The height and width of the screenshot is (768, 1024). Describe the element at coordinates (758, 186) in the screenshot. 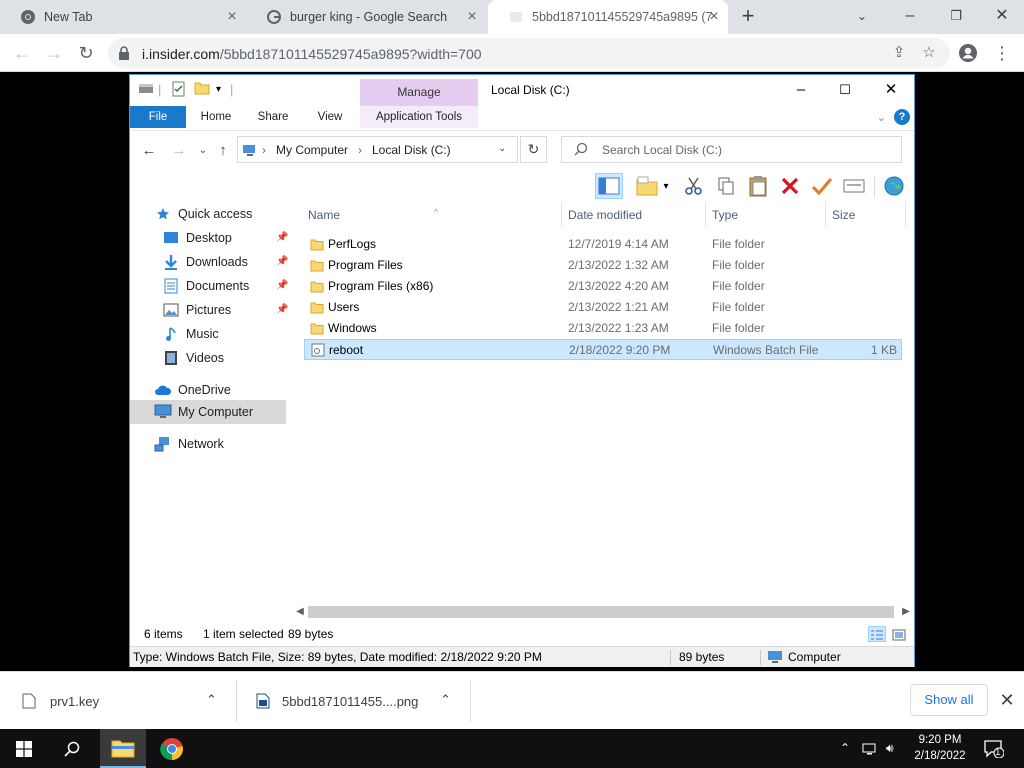

I see `paste-icon` at that location.